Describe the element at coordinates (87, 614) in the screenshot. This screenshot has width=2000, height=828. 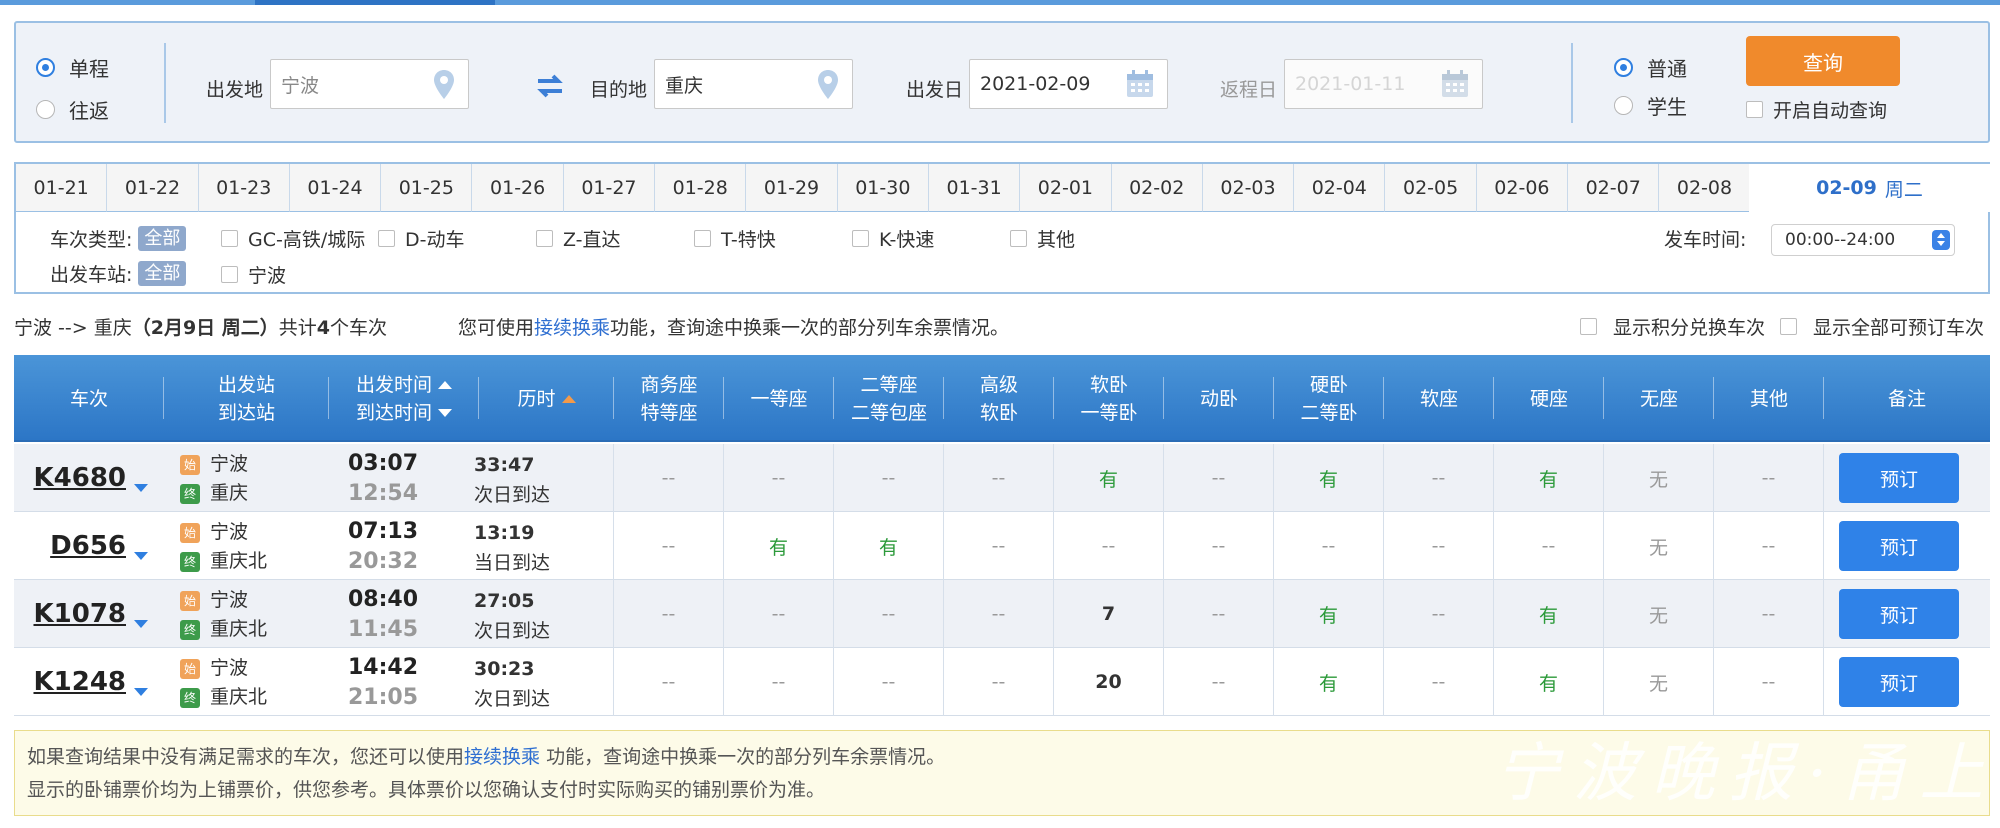
I see `train-number: K1078` at that location.